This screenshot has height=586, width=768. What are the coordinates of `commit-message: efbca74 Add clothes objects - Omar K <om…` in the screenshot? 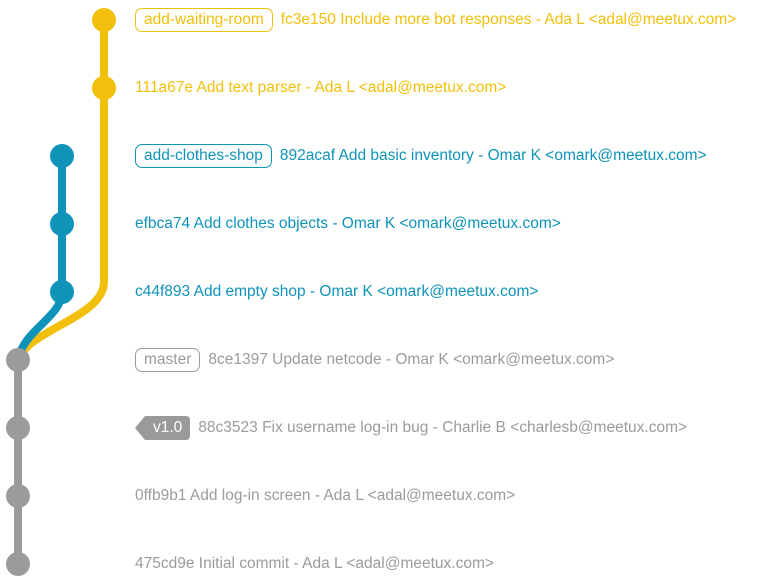 It's located at (348, 223).